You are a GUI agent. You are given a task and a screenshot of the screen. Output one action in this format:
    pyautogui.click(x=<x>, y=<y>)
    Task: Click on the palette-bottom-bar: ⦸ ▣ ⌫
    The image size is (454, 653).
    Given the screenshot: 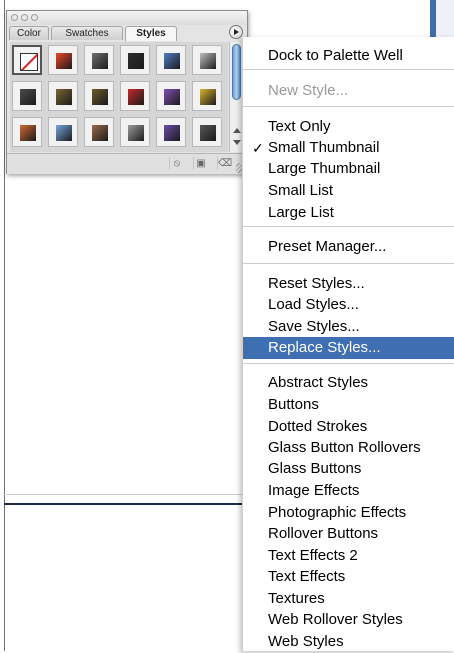 What is the action you would take?
    pyautogui.click(x=127, y=163)
    